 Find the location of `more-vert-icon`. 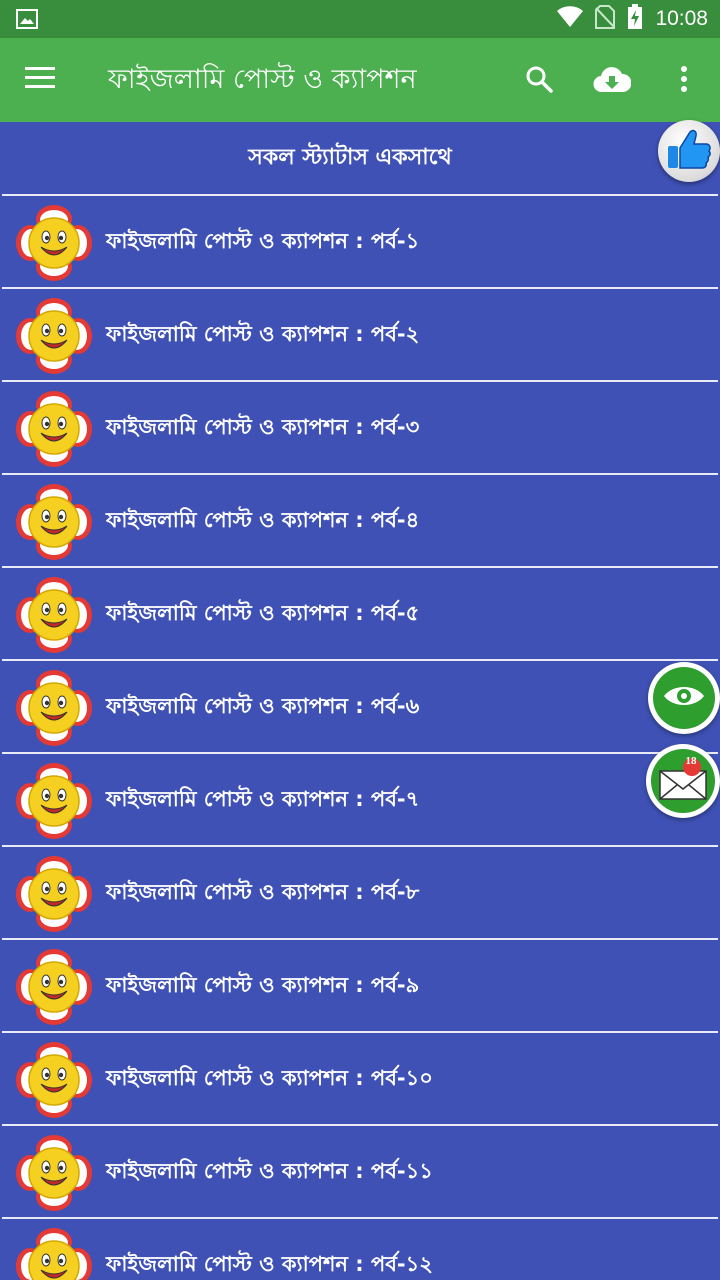

more-vert-icon is located at coordinates (684, 81).